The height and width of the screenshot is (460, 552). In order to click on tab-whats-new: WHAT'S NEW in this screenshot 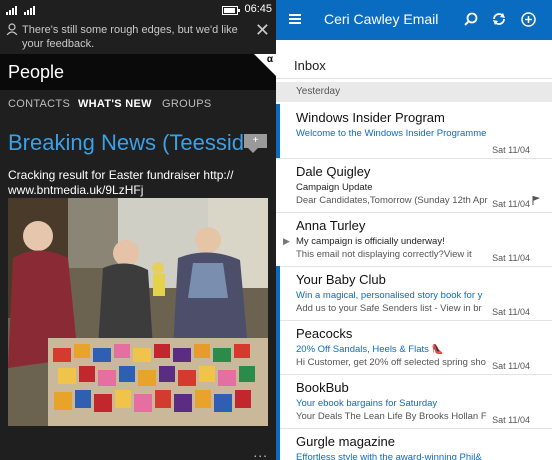, I will do `click(115, 104)`.